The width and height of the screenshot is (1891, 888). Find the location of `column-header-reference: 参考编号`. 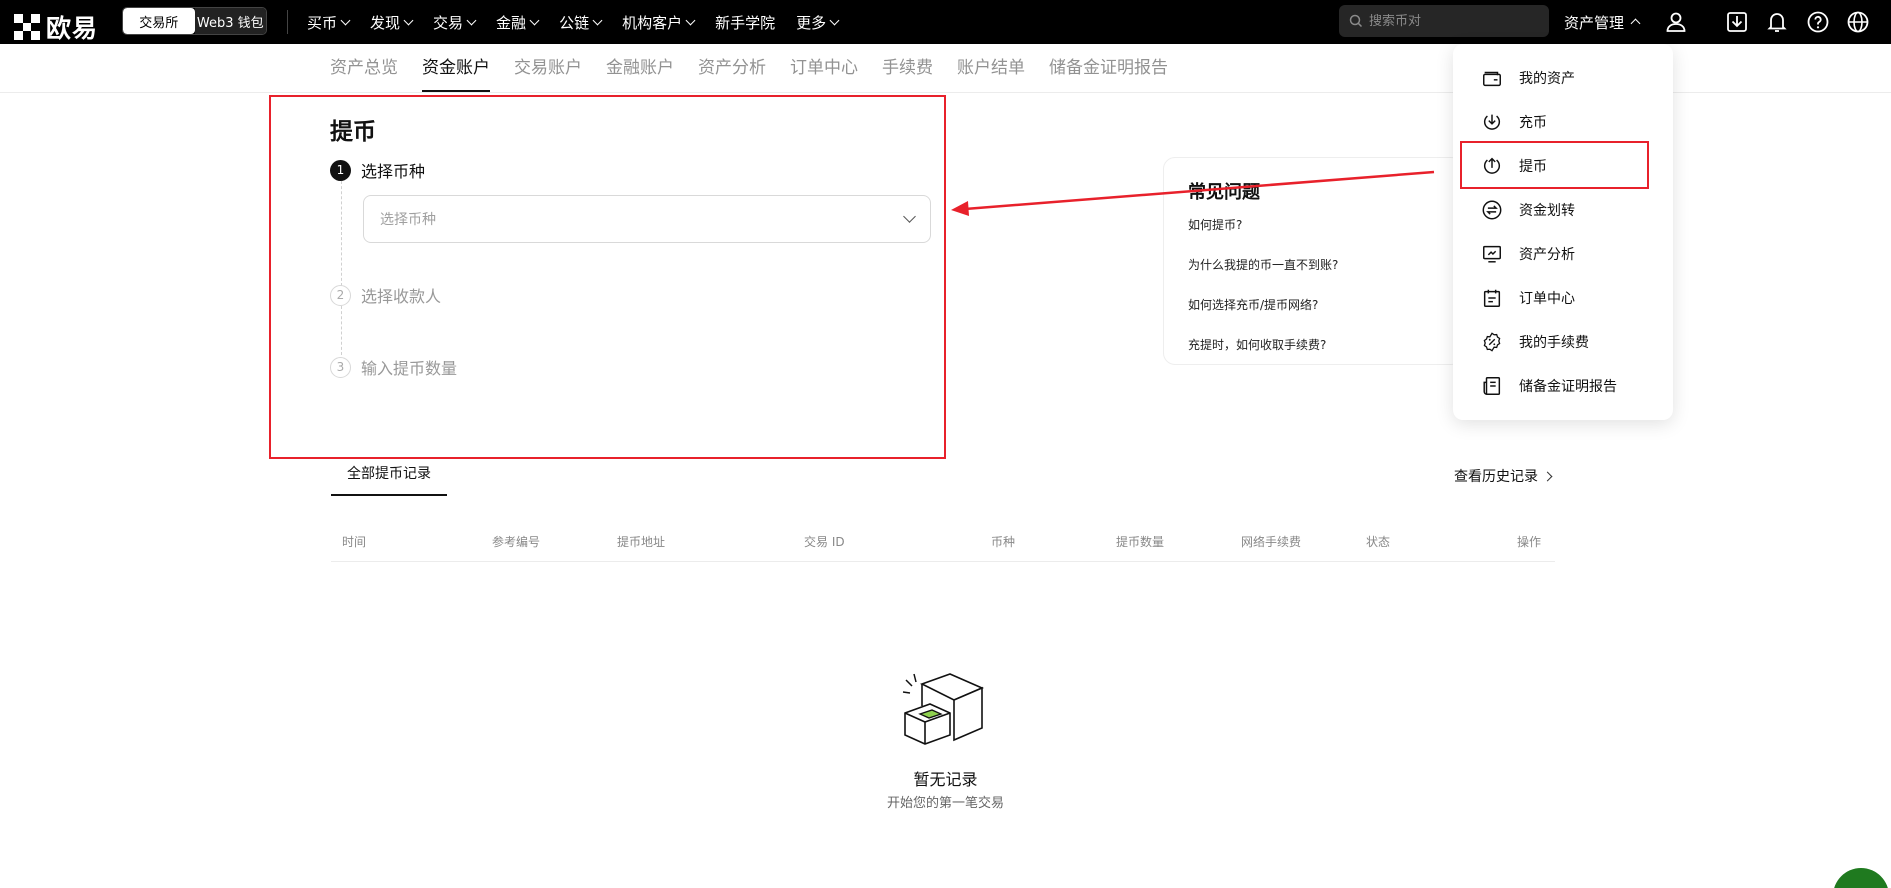

column-header-reference: 参考编号 is located at coordinates (516, 542).